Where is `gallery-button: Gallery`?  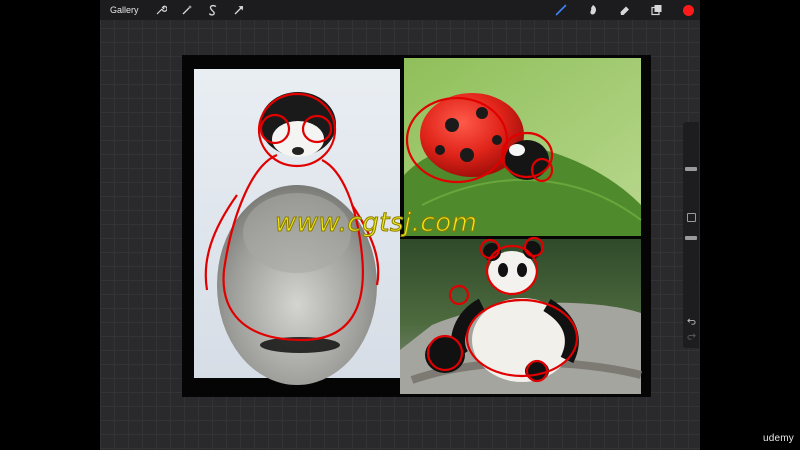 gallery-button: Gallery is located at coordinates (124, 10).